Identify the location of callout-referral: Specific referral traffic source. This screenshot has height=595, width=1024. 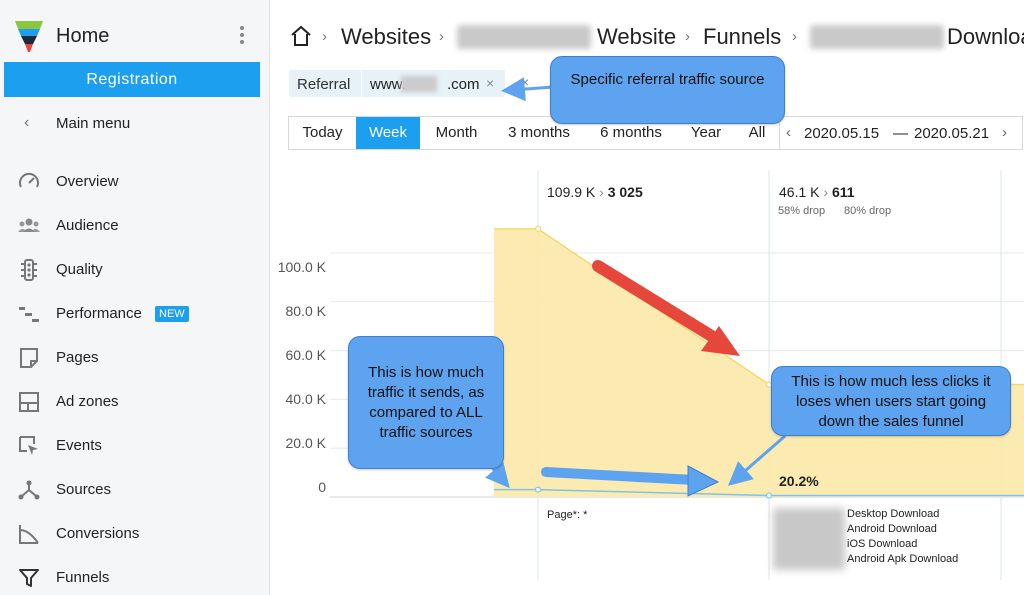
(667, 90).